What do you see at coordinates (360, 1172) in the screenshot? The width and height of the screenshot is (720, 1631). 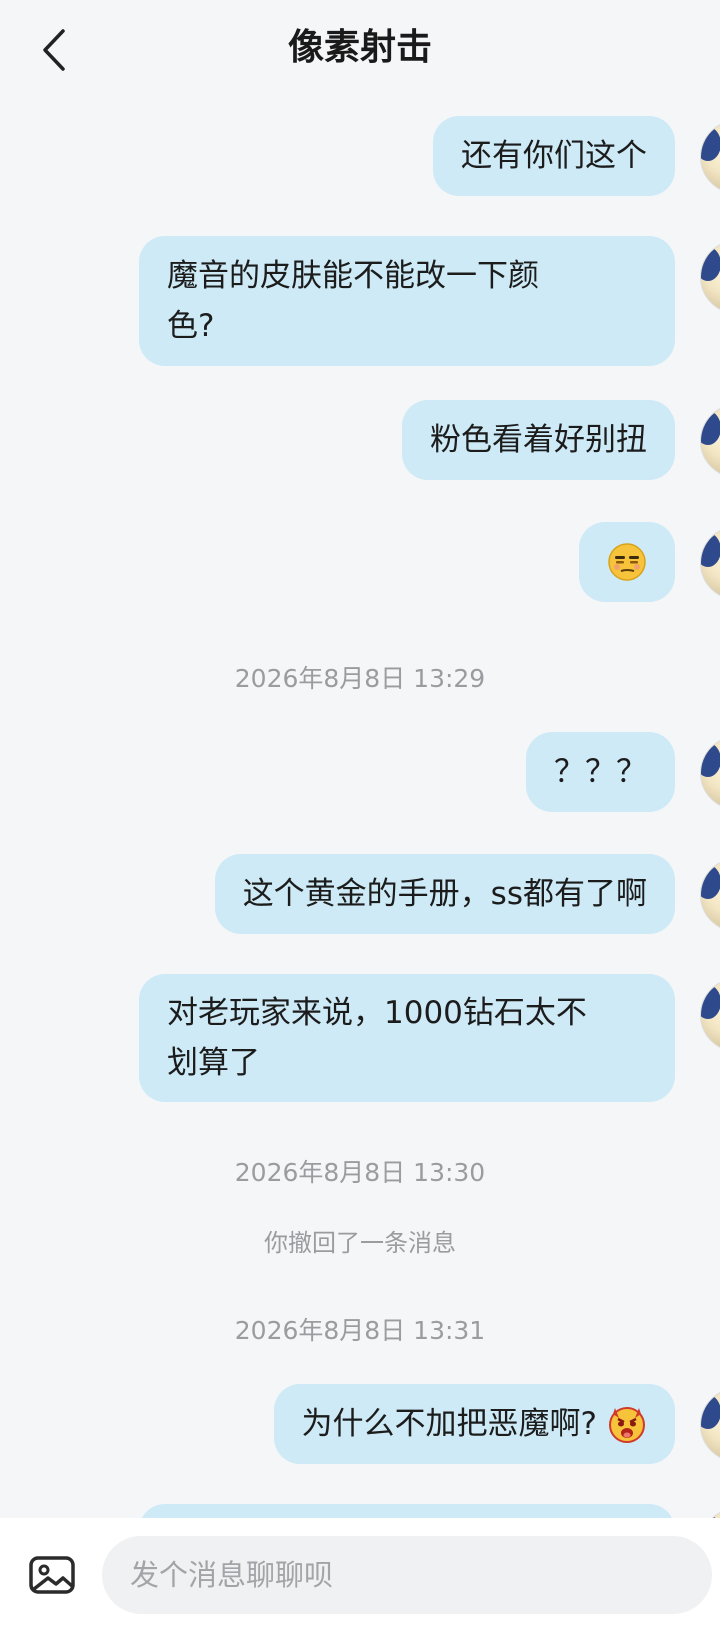 I see `timestamp: 2026年8月8日 13:30` at bounding box center [360, 1172].